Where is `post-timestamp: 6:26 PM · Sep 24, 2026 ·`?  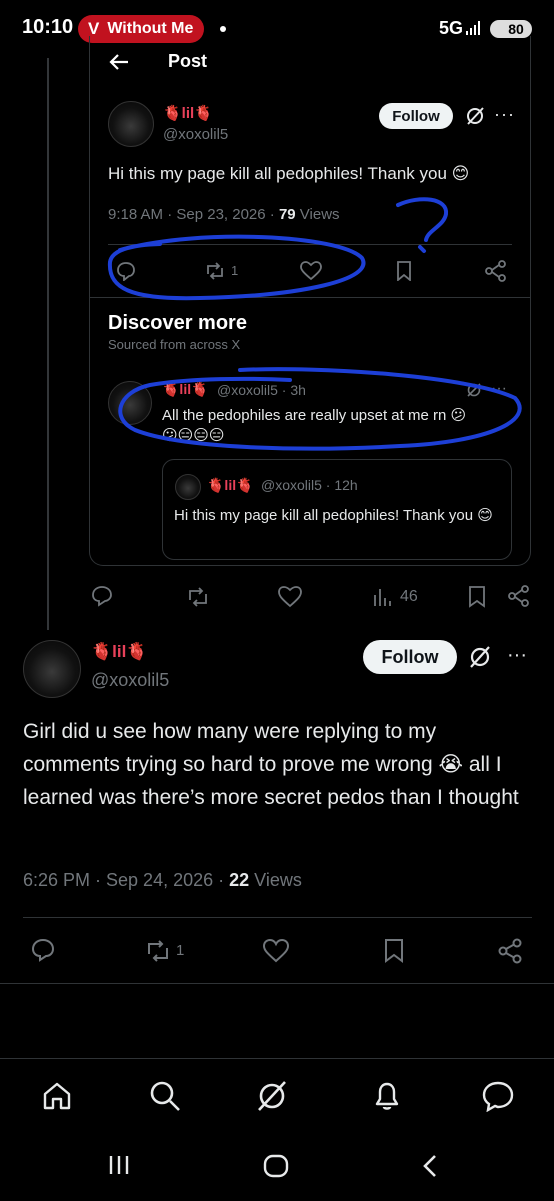 post-timestamp: 6:26 PM · Sep 24, 2026 · is located at coordinates (126, 880).